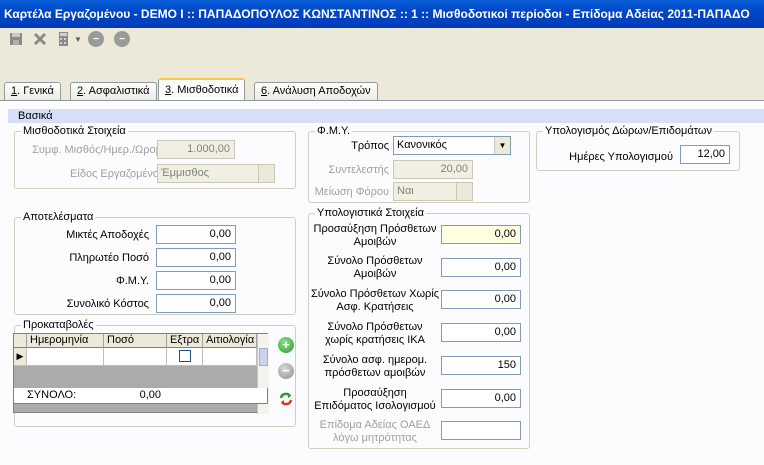 This screenshot has height=465, width=764. I want to click on gross-earnings-field: 0,00, so click(196, 234).